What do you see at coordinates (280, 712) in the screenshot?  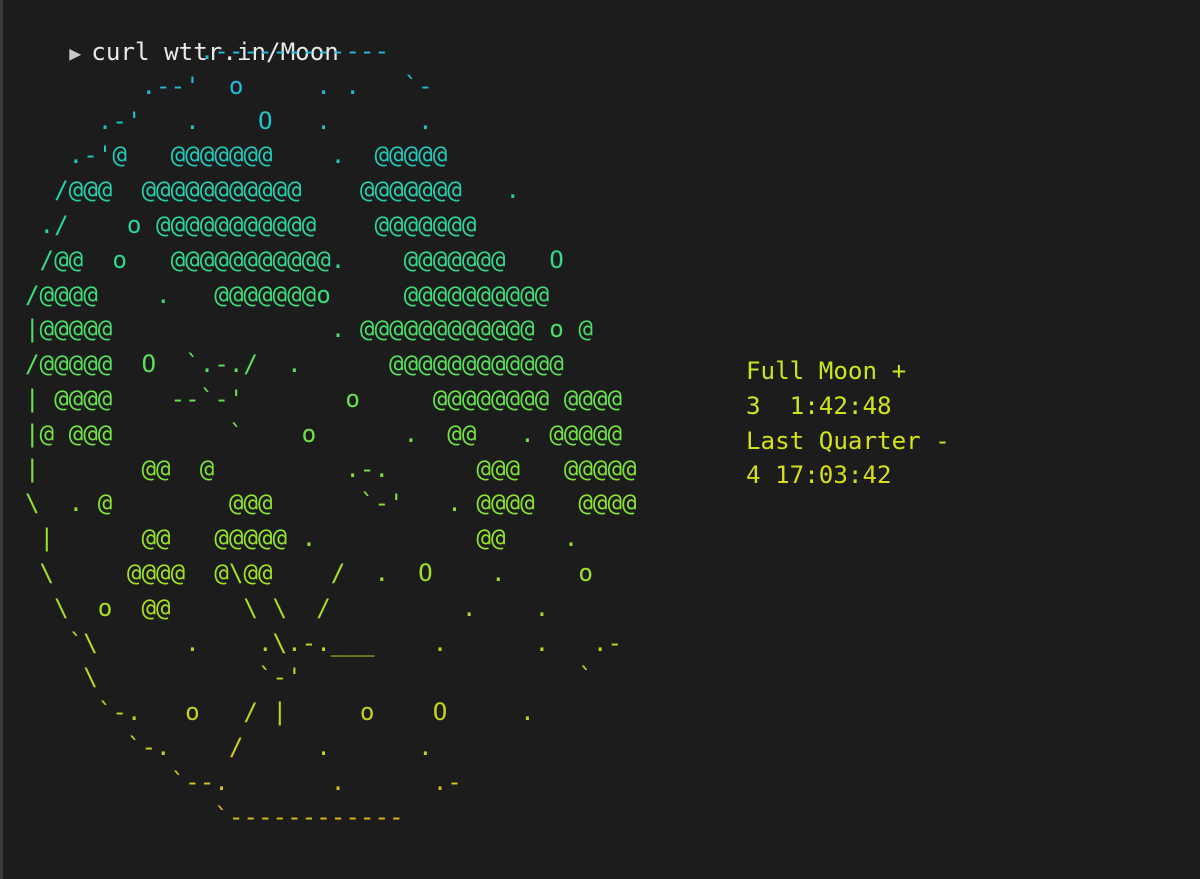 I see `moon-art-line: `-. o / | o O .` at bounding box center [280, 712].